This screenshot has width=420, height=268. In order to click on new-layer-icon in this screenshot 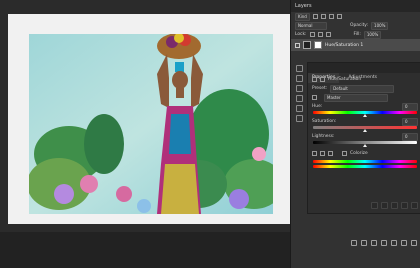, I will do `click(404, 243)`.